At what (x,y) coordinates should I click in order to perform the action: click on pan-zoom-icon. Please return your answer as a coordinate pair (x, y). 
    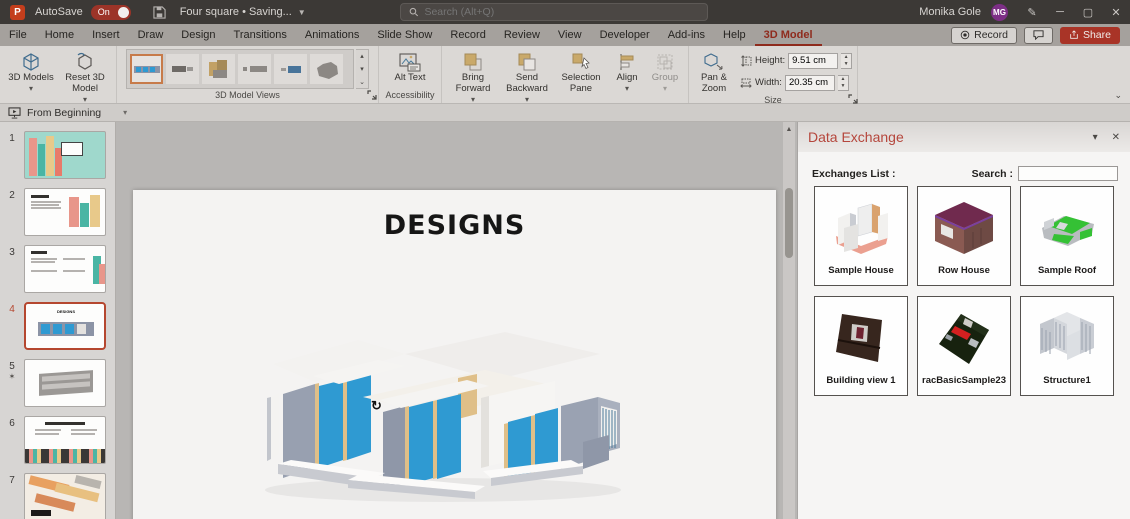
    Looking at the image, I should click on (714, 62).